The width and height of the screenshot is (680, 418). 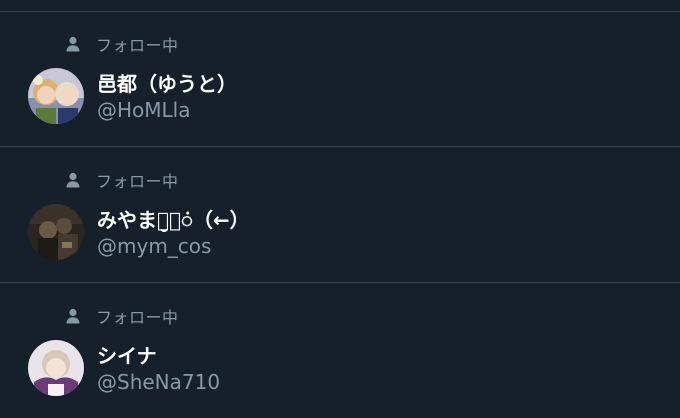 What do you see at coordinates (158, 382) in the screenshot?
I see `user-handle: @SheNa710` at bounding box center [158, 382].